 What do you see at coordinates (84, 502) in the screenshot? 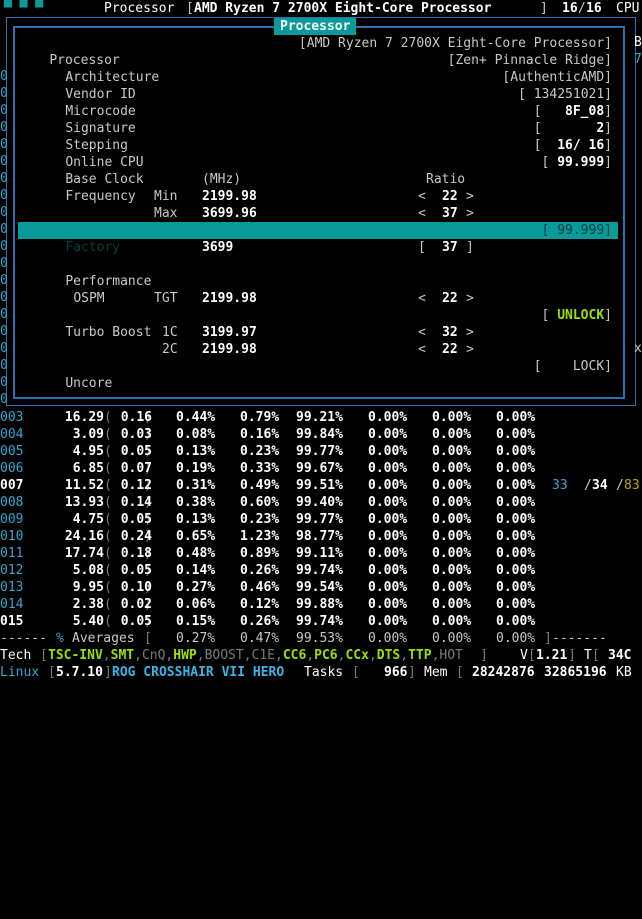
I see `cpu-cell-a: 13.93` at bounding box center [84, 502].